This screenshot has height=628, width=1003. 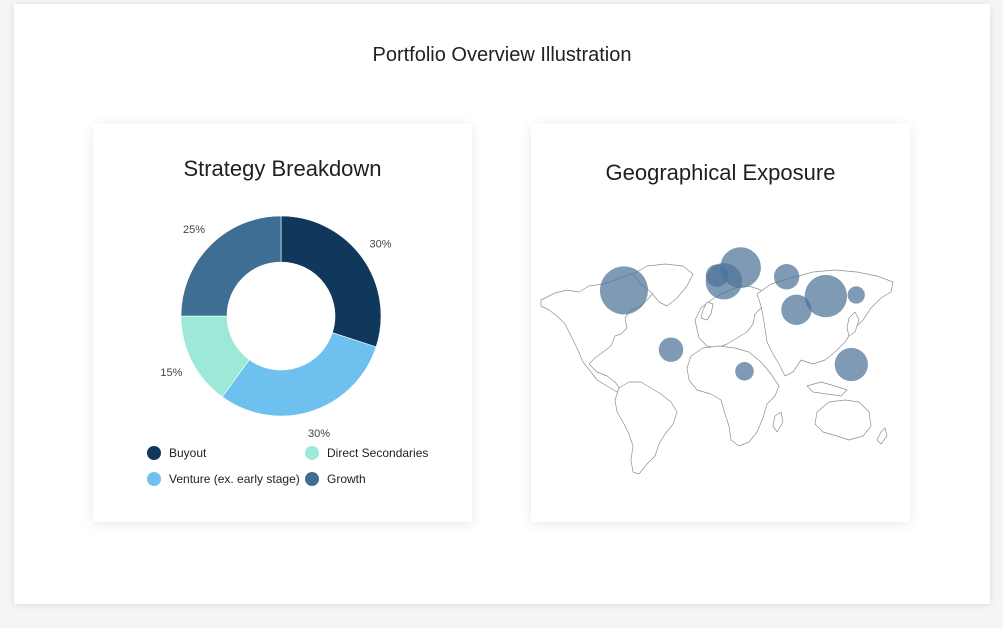 What do you see at coordinates (778, 422) in the screenshot?
I see `madagascar-landmass` at bounding box center [778, 422].